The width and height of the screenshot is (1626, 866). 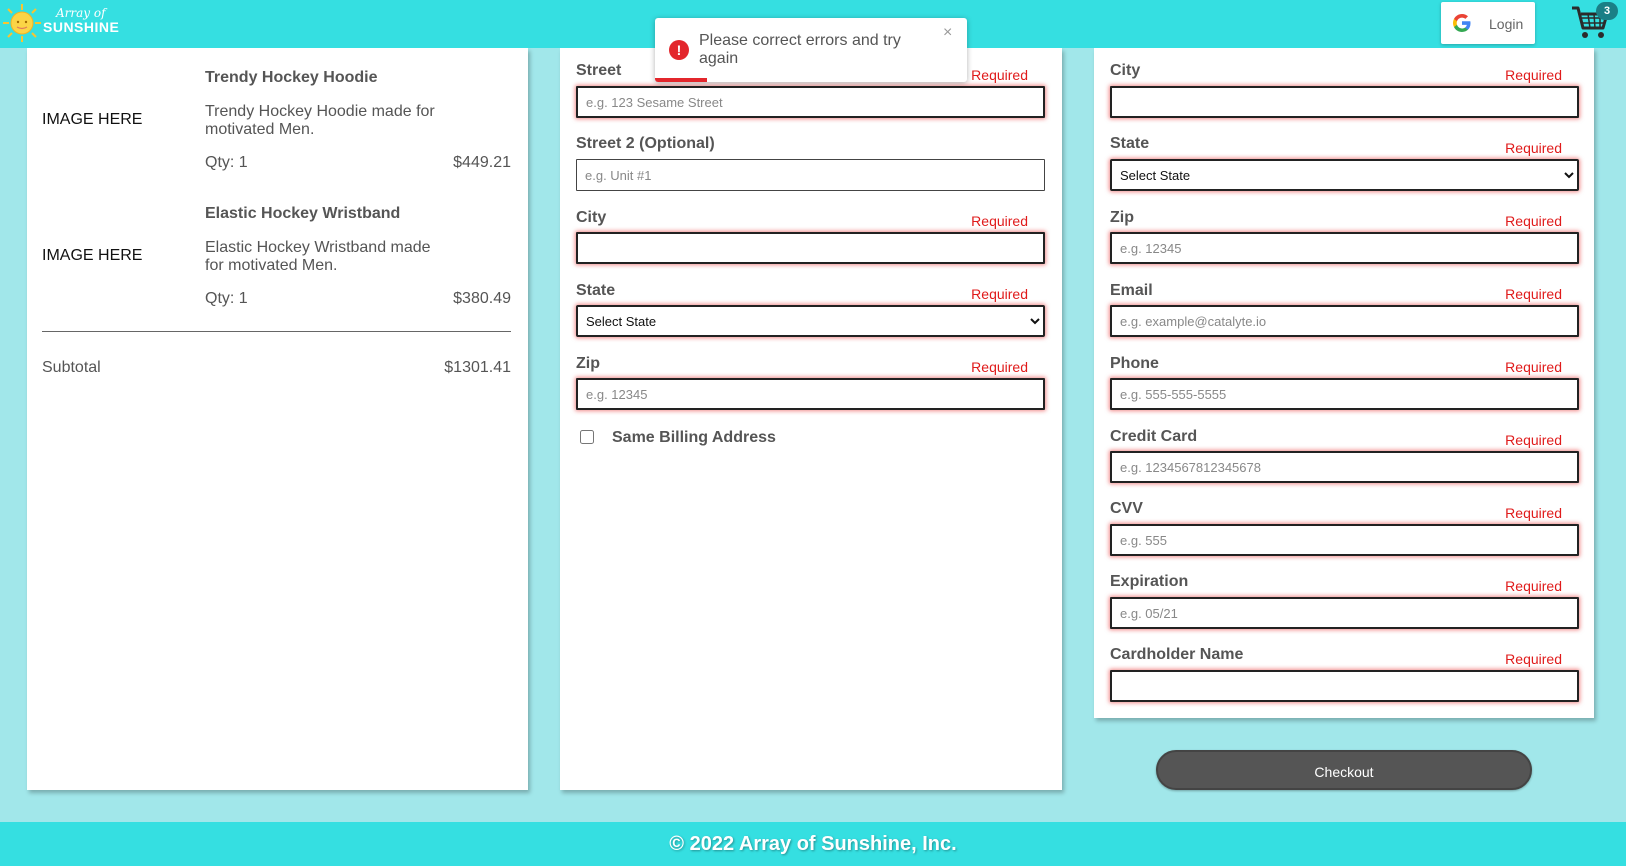 I want to click on cvv-input, so click(x=1344, y=540).